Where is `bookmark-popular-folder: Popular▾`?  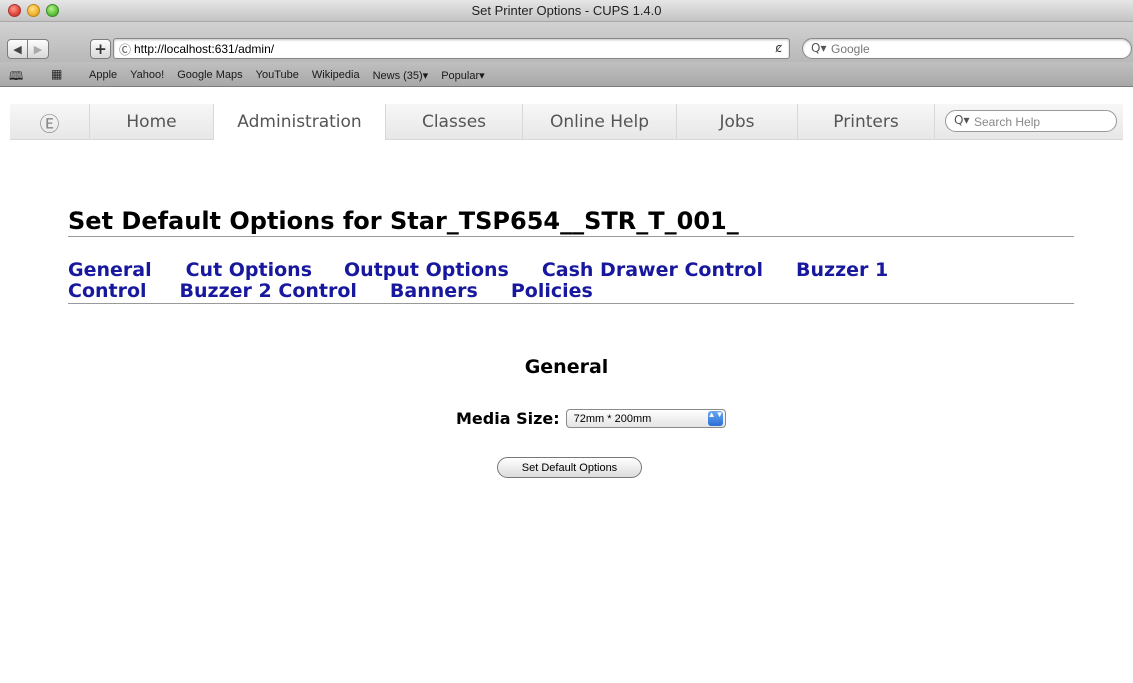
bookmark-popular-folder: Popular▾ is located at coordinates (462, 75).